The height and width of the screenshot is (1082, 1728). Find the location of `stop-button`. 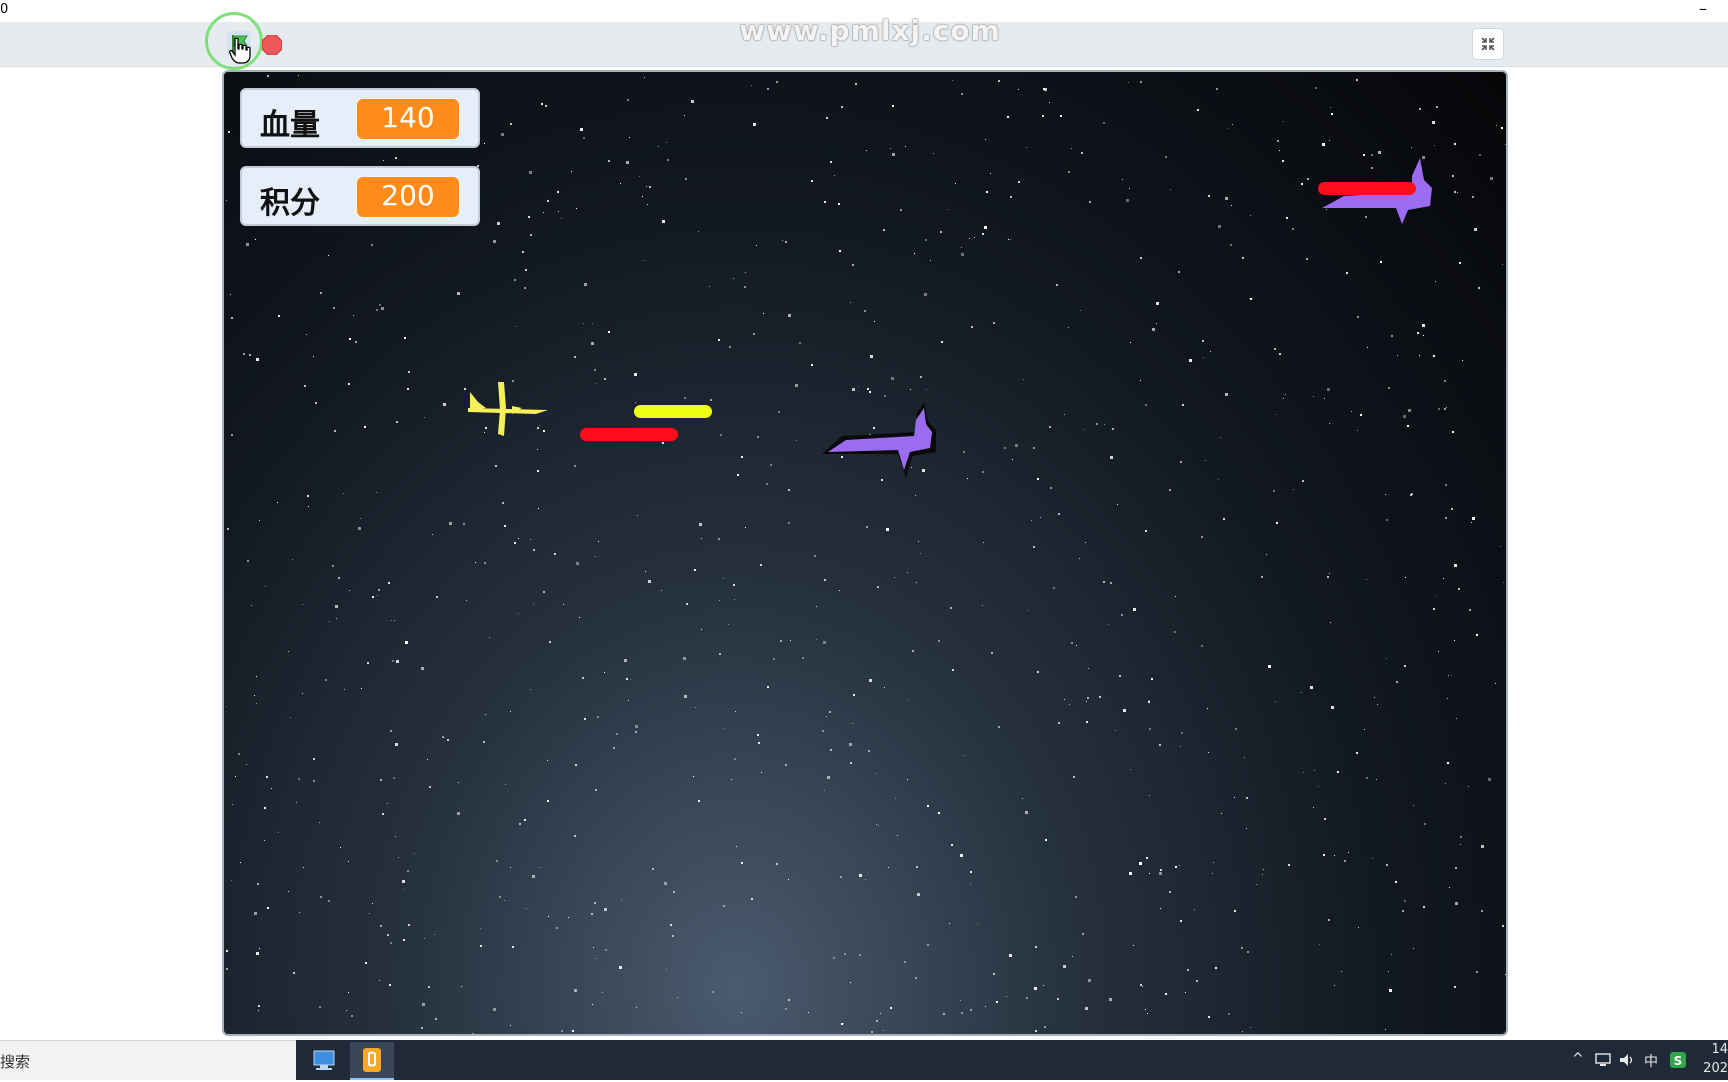

stop-button is located at coordinates (272, 45).